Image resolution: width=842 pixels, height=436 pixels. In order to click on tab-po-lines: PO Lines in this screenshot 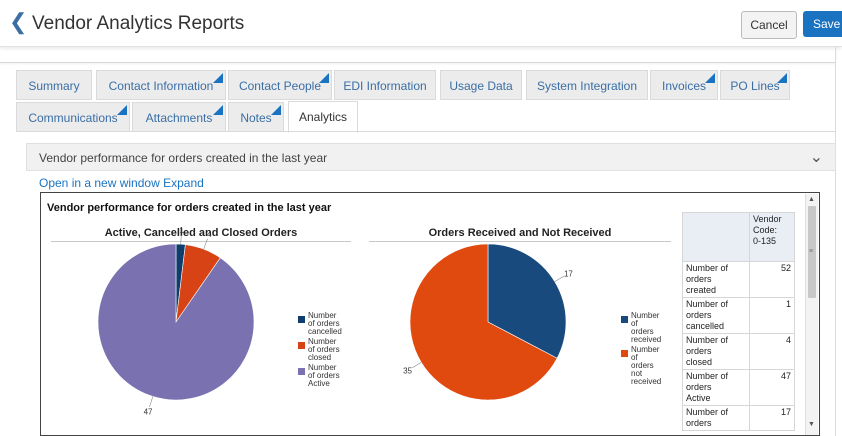, I will do `click(755, 85)`.